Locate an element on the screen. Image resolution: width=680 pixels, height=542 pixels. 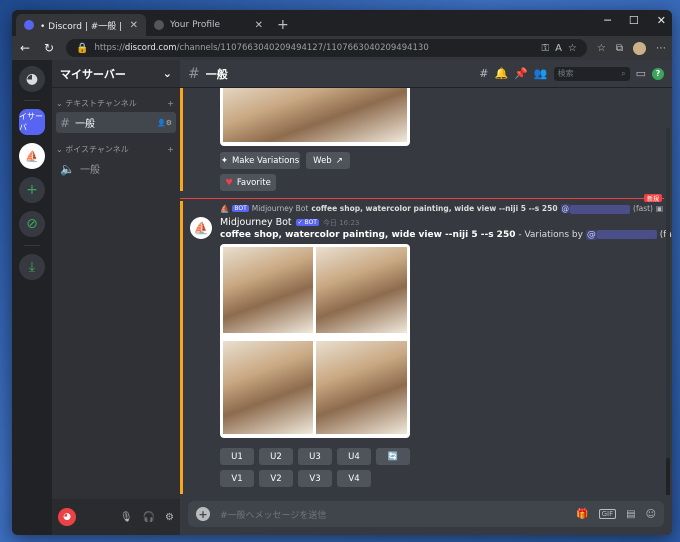
window-controls: ─ ☐ ✕ is located at coordinates (635, 20).